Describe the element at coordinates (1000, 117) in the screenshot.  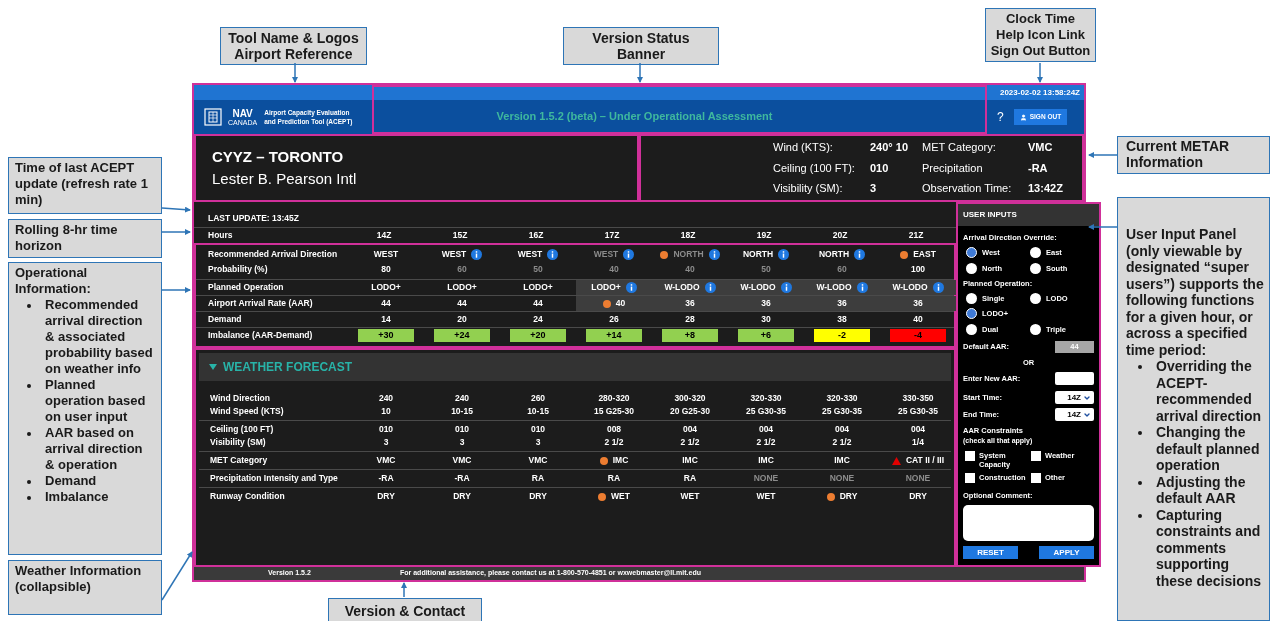
I see `help-link: ?` at that location.